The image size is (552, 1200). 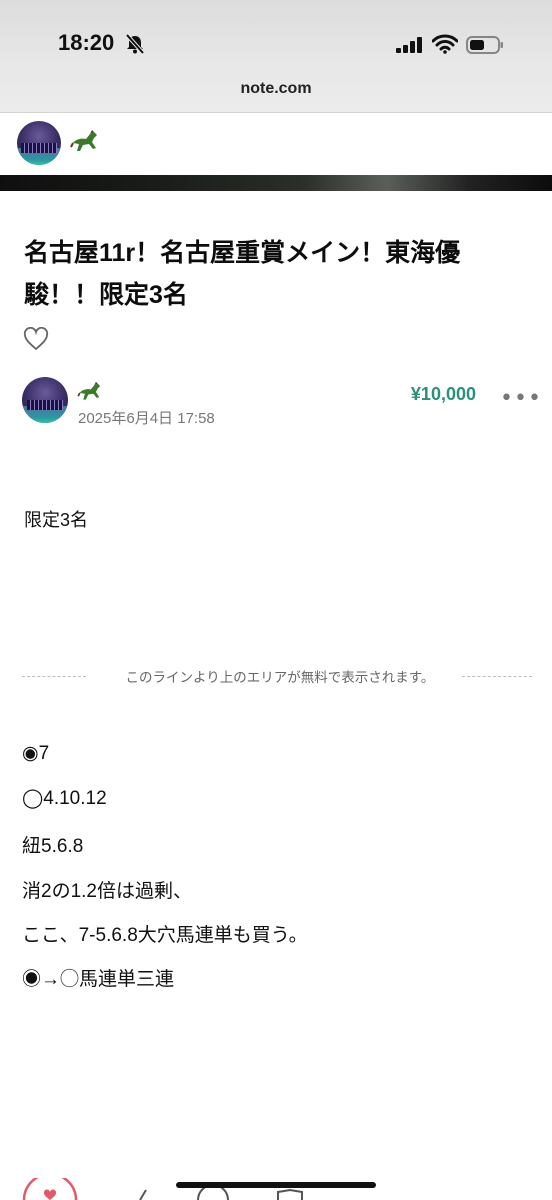 What do you see at coordinates (50, 1189) in the screenshot?
I see `like-button-icon` at bounding box center [50, 1189].